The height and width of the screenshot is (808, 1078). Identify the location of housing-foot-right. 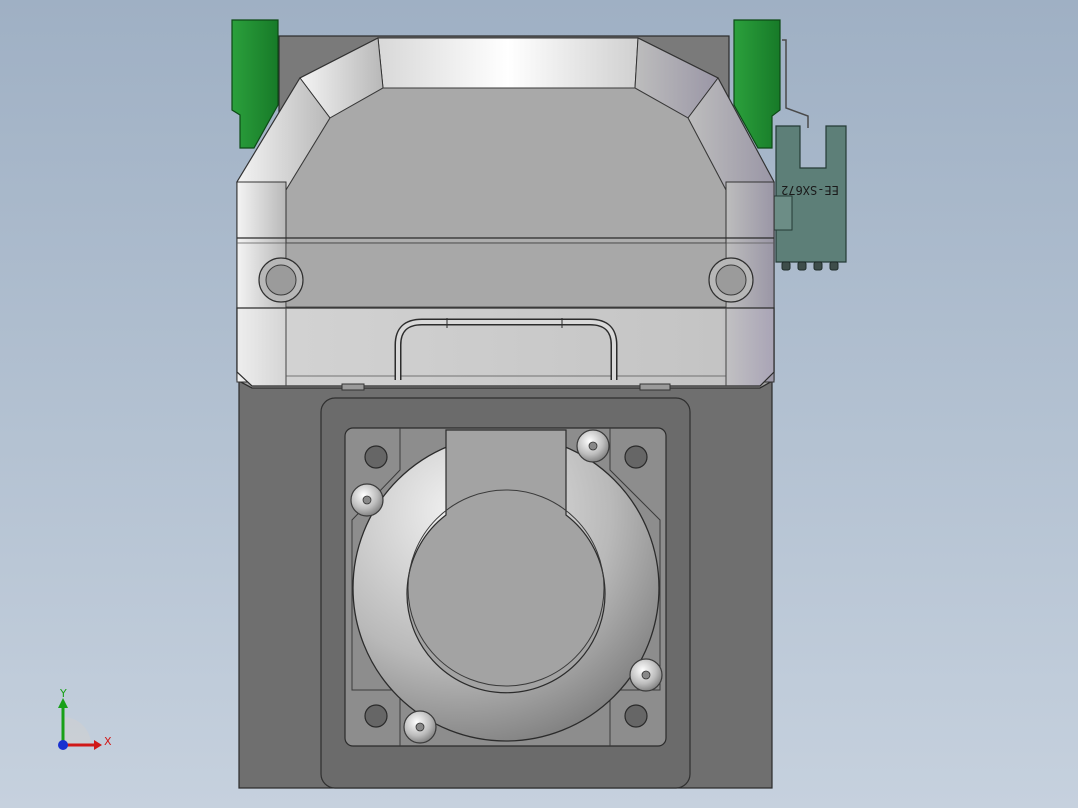
(655, 387).